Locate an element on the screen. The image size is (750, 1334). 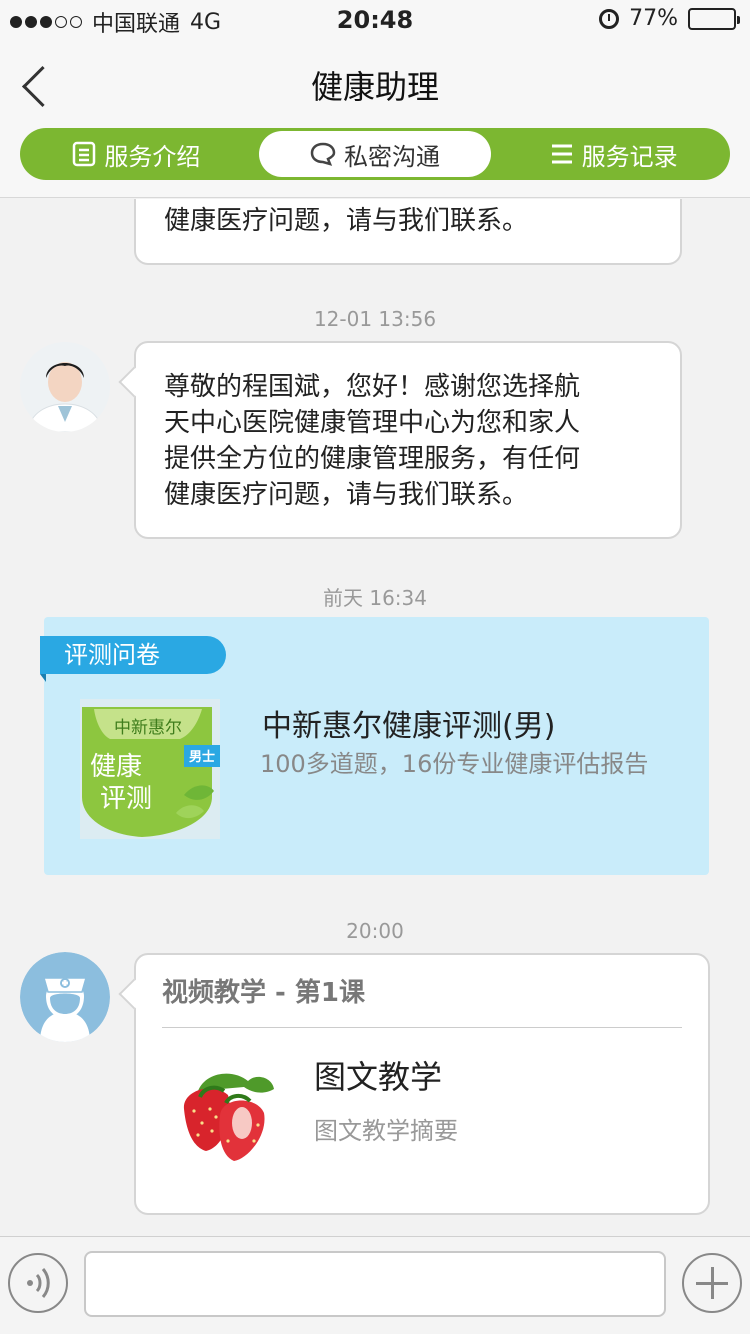
assistant-avatar is located at coordinates (65, 997).